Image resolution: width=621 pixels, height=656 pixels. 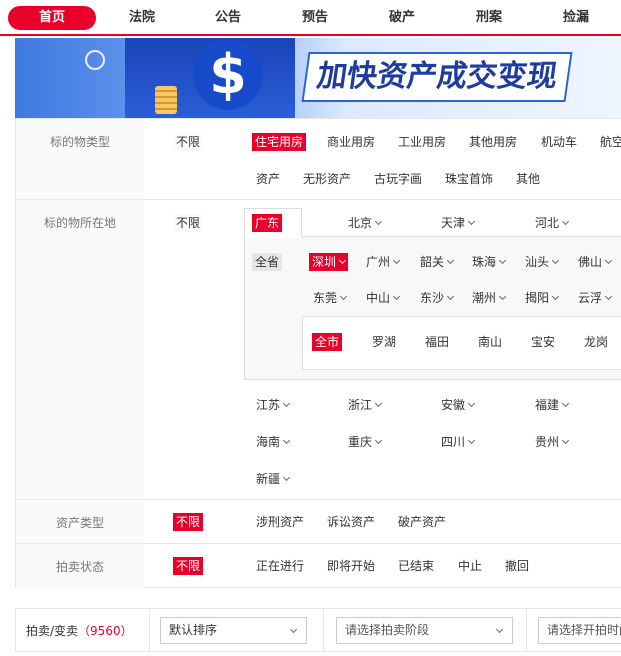 I want to click on filter-row-auction-status: 拍卖状态 不限 正在进行 即将开始 已结束 中止 撤回, so click(x=318, y=566).